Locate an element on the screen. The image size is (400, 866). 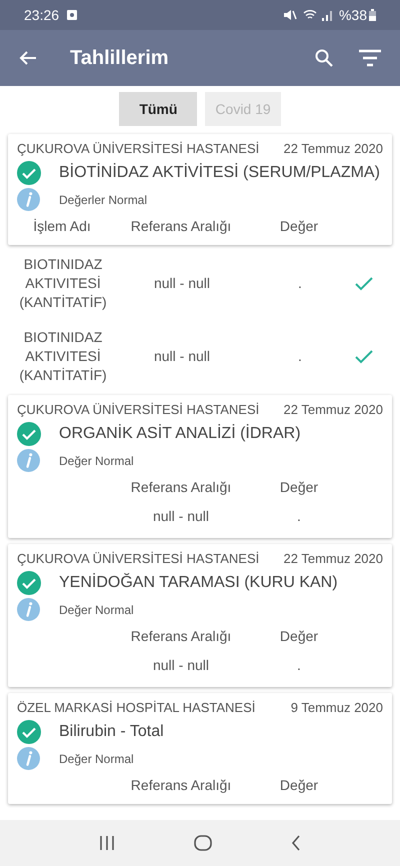
back-nav-icon is located at coordinates (295, 843).